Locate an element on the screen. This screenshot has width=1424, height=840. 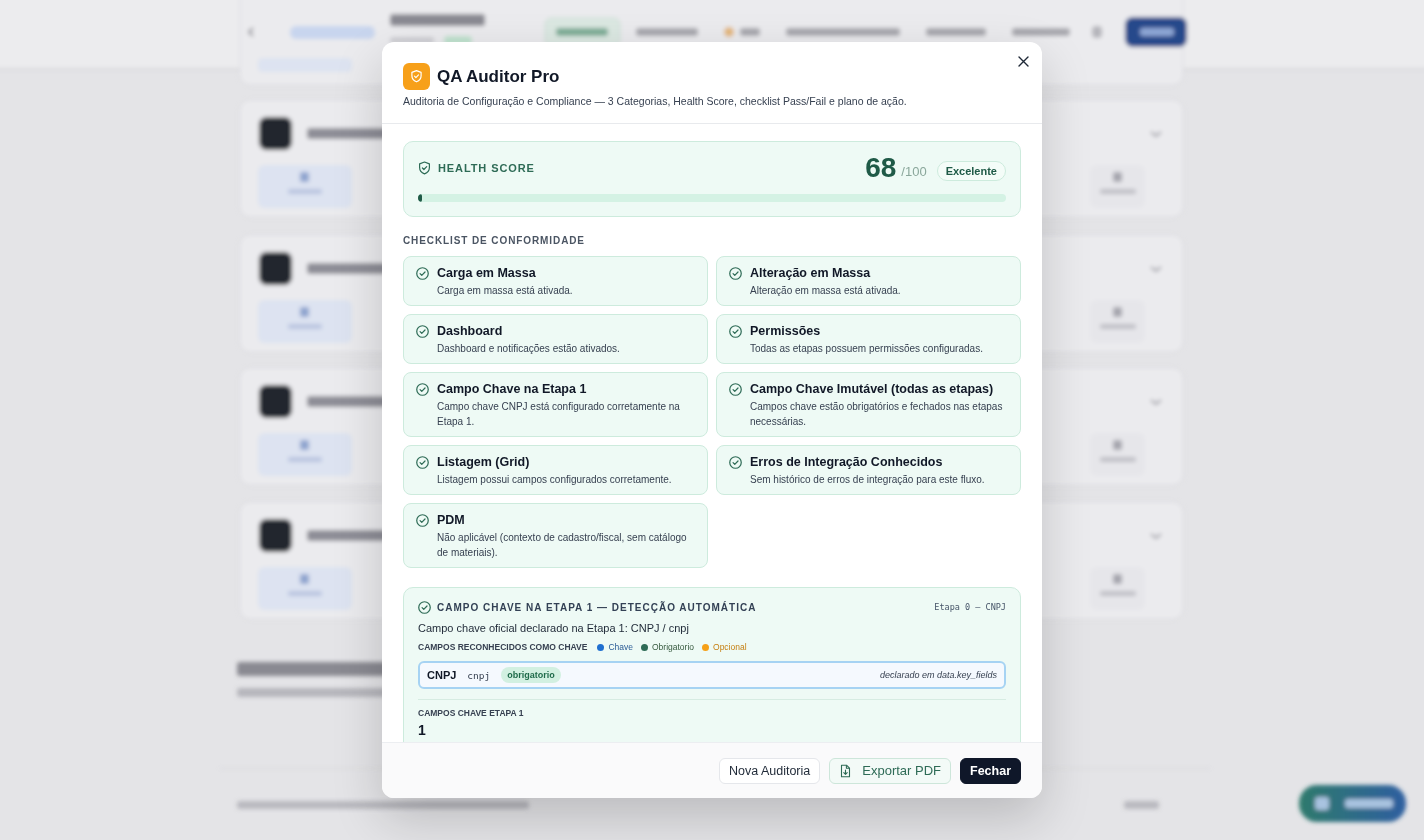
legend-label: Opcional is located at coordinates (730, 647).